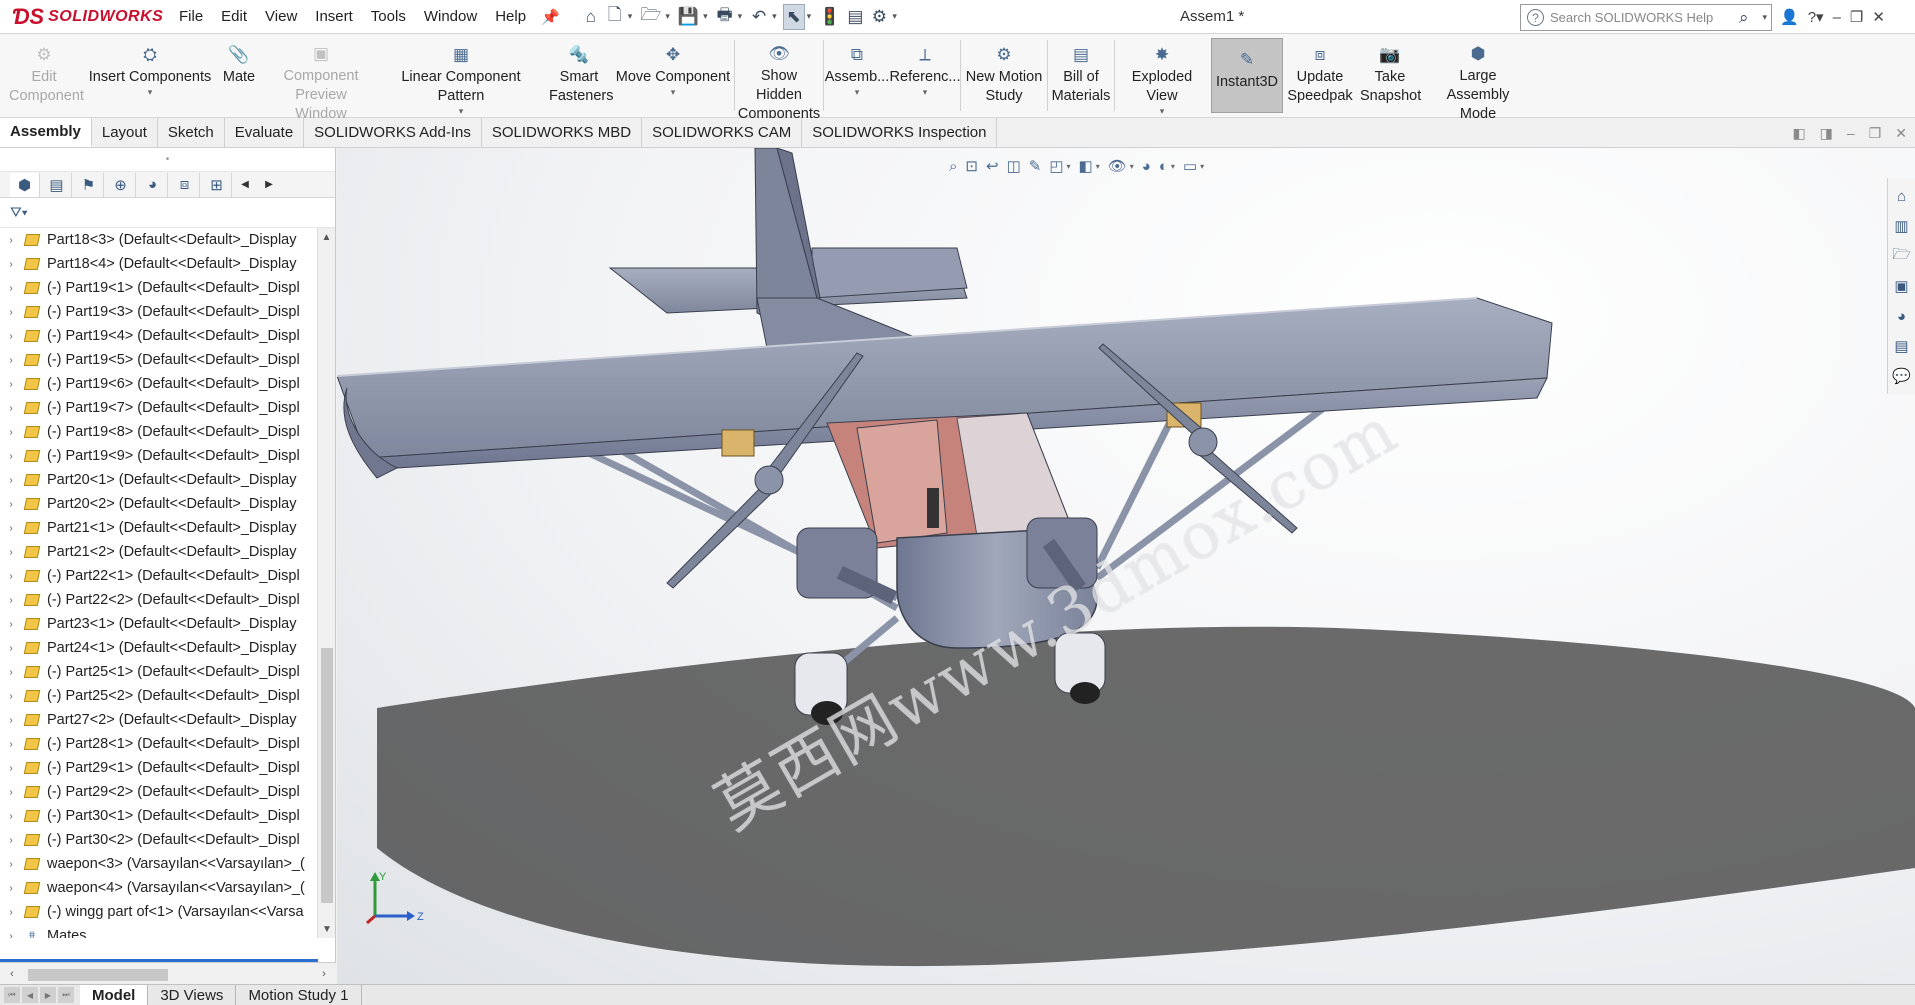 The height and width of the screenshot is (1005, 1915). What do you see at coordinates (562, 132) in the screenshot?
I see `tab-mbd: SOLIDWORKS MBD` at bounding box center [562, 132].